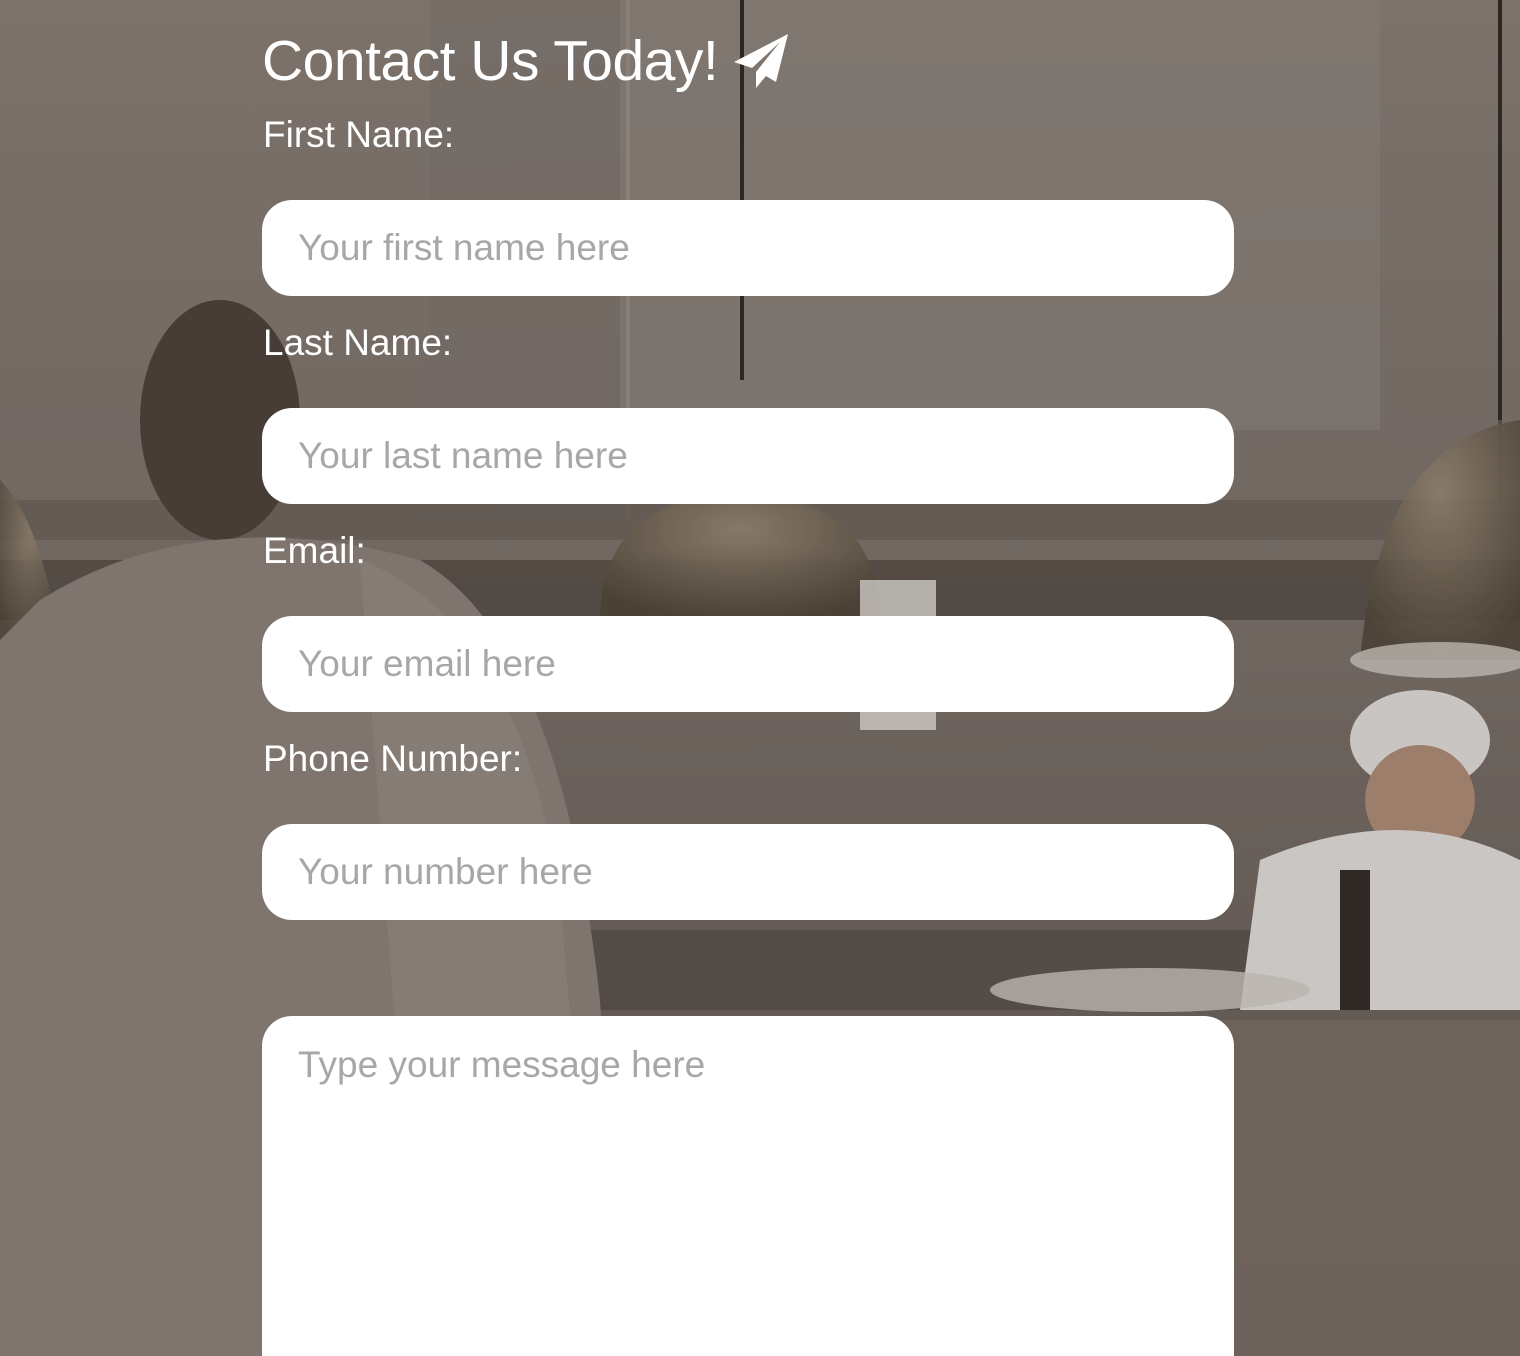  Describe the element at coordinates (393, 758) in the screenshot. I see `phone-label: Phone Number:` at that location.